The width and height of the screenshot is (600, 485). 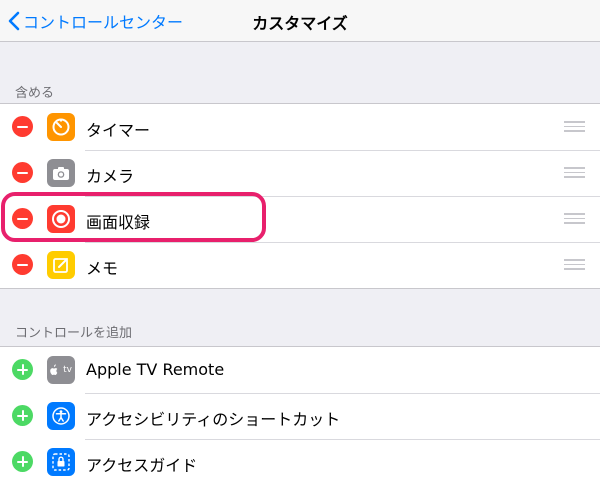 What do you see at coordinates (74, 333) in the screenshot?
I see `section-header-add: コントロールを追加` at bounding box center [74, 333].